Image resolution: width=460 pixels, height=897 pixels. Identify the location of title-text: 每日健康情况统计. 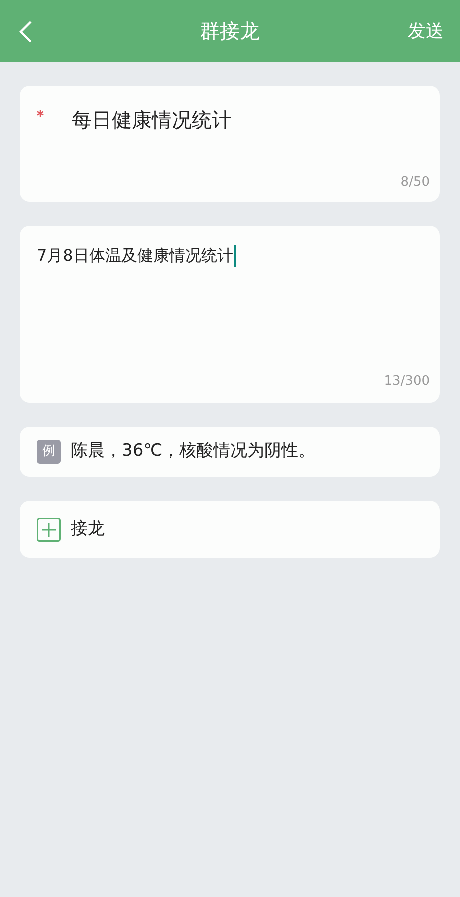
(152, 120).